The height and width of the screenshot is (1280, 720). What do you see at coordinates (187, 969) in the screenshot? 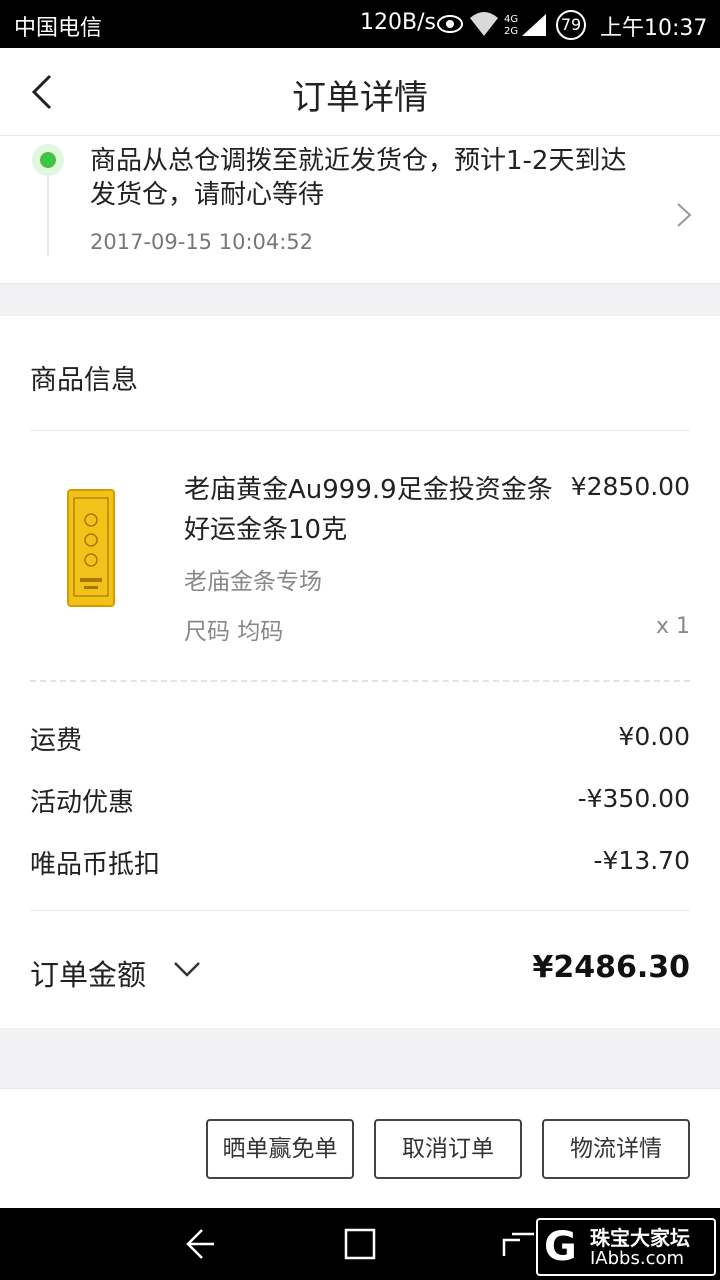
I see `chevron-down-icon` at bounding box center [187, 969].